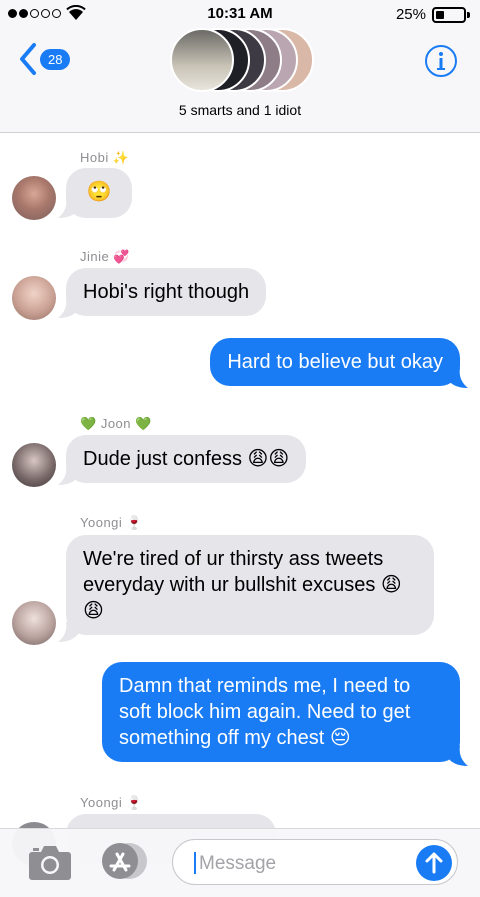 This screenshot has width=480, height=897. Describe the element at coordinates (335, 362) in the screenshot. I see `message-bubble: Hard to believe but okay` at that location.